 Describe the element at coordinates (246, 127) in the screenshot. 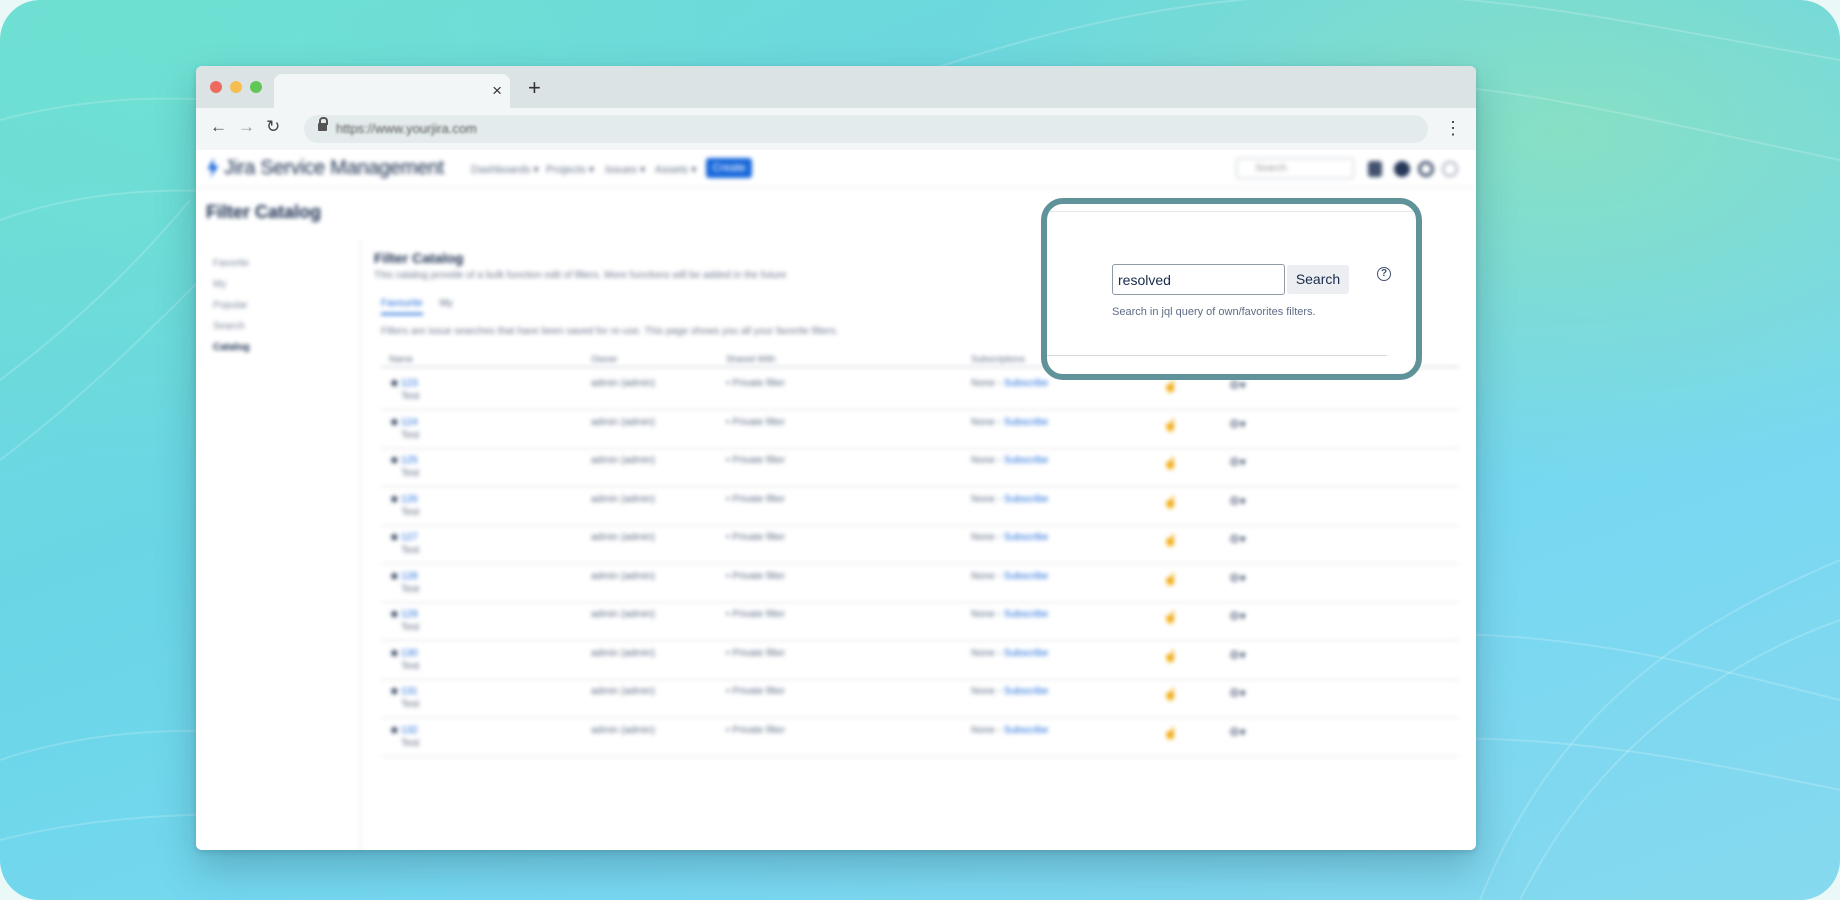

I see `forward-icon: →` at that location.